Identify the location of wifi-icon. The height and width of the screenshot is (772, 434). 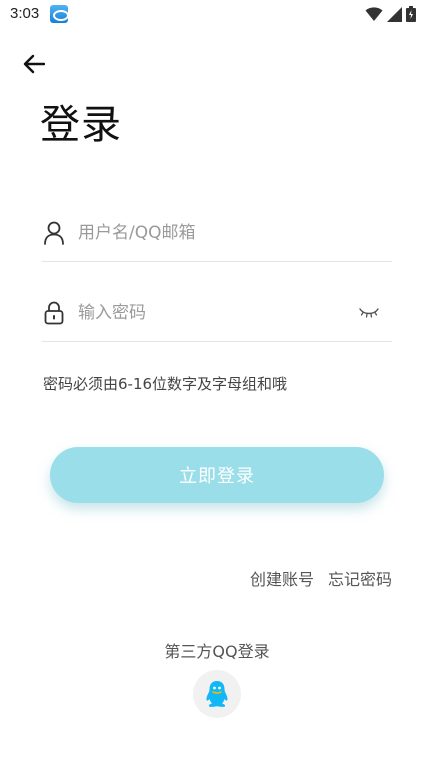
(374, 14).